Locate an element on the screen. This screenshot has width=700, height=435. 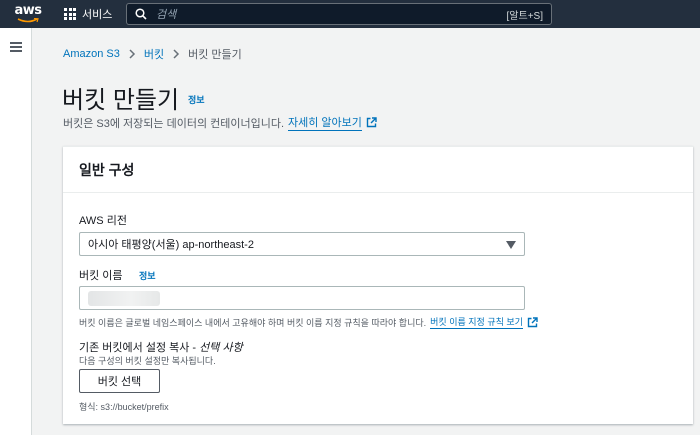
aws-logo-text: aws is located at coordinates (28, 10).